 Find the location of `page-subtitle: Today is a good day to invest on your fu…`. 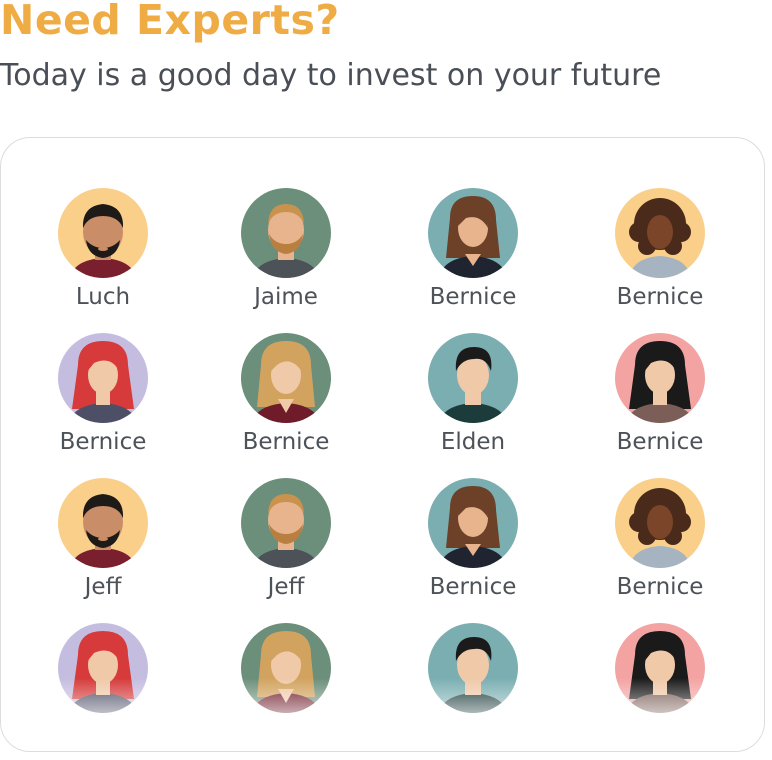

page-subtitle: Today is a good day to invest on your fu… is located at coordinates (331, 75).